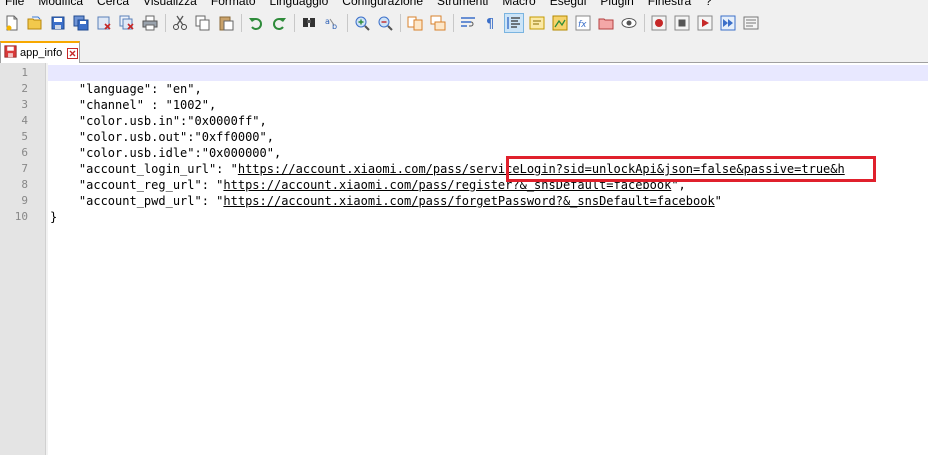  Describe the element at coordinates (301, 4) in the screenshot. I see `menu-language: Linguaggio` at that location.